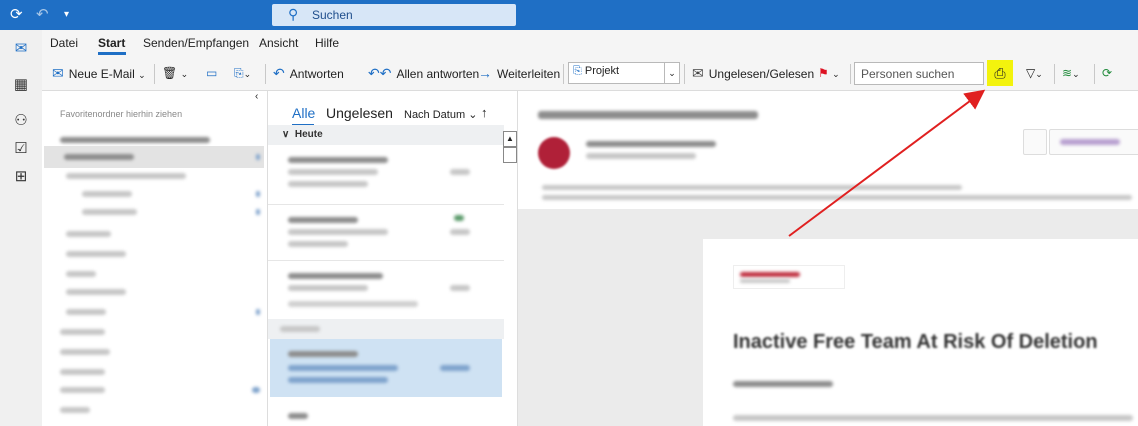  Describe the element at coordinates (21, 85) in the screenshot. I see `calendar-icon: ▦` at that location.